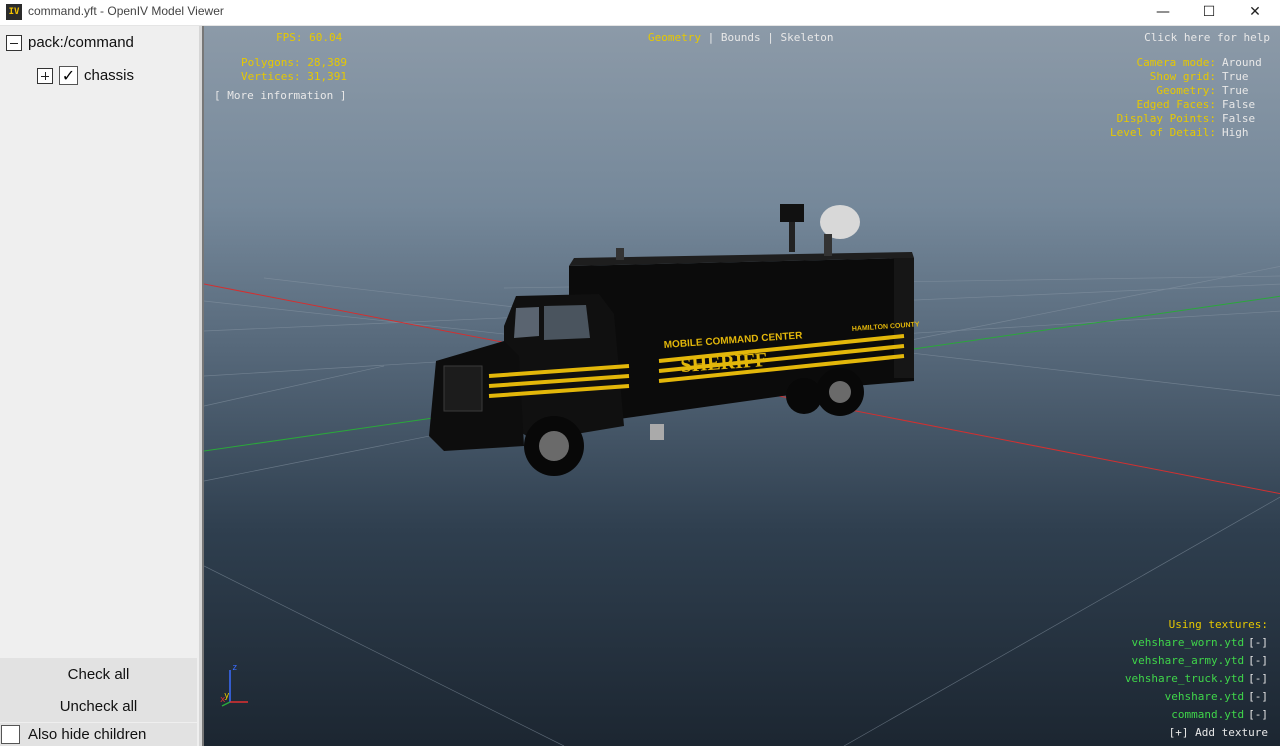 Image resolution: width=1280 pixels, height=746 pixels. I want to click on texture-item: vehshare_army.ytd [-], so click(1196, 661).